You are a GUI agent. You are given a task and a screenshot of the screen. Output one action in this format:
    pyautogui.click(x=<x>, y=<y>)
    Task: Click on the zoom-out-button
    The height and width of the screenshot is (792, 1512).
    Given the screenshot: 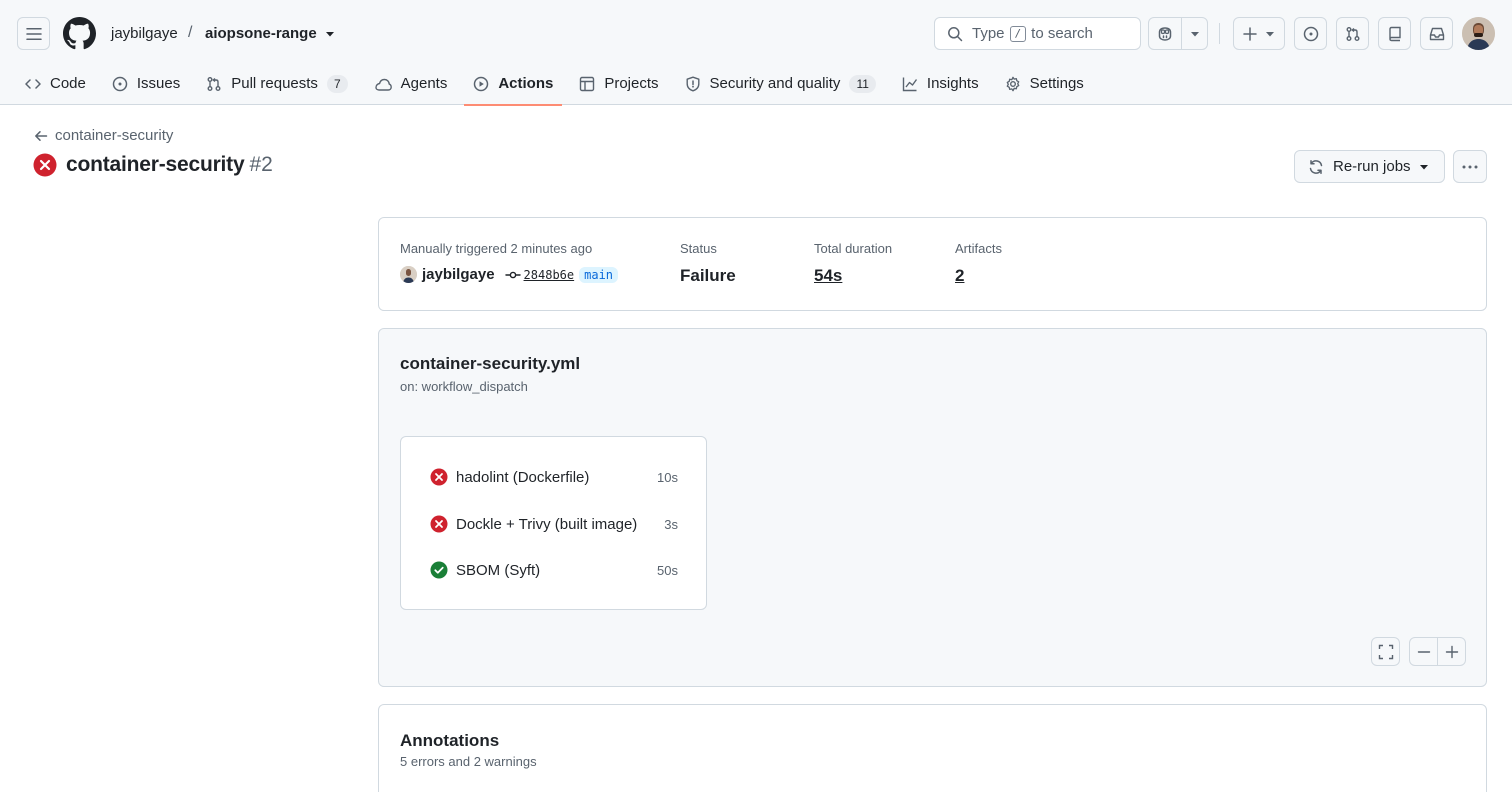 What is the action you would take?
    pyautogui.click(x=1423, y=651)
    